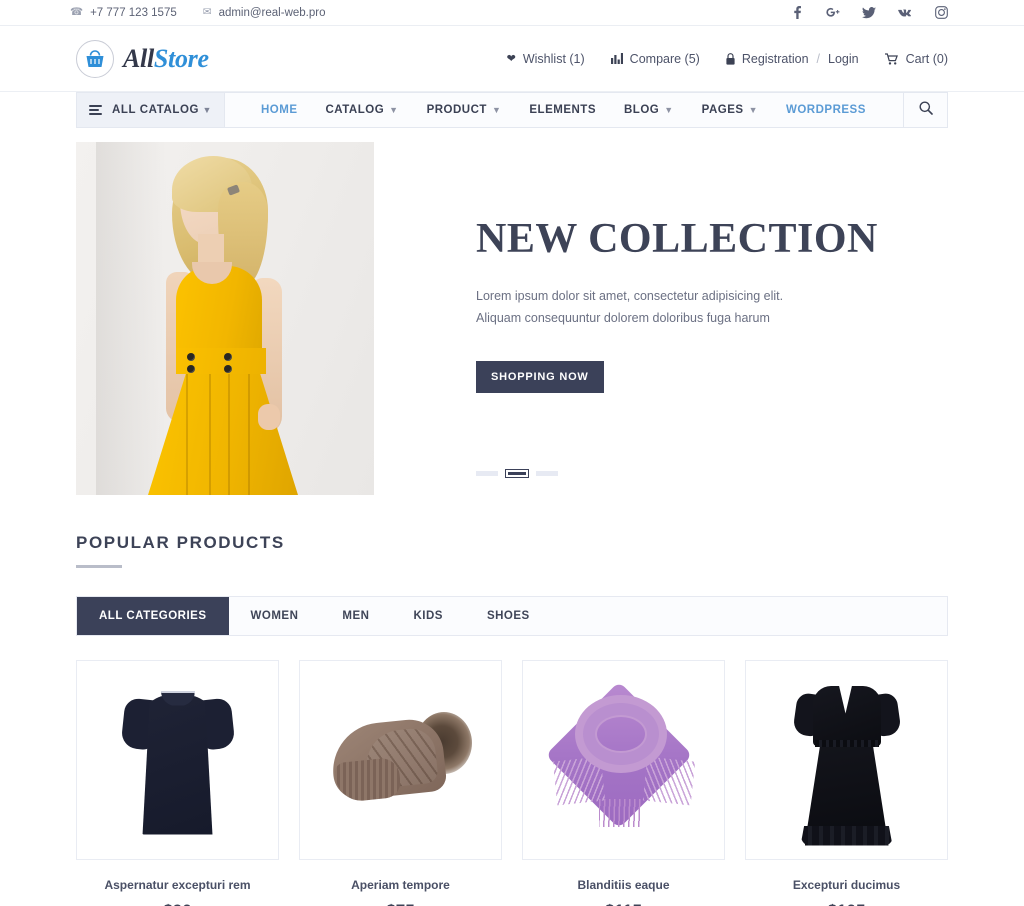 This screenshot has height=906, width=1024. I want to click on google-plus-icon, so click(833, 13).